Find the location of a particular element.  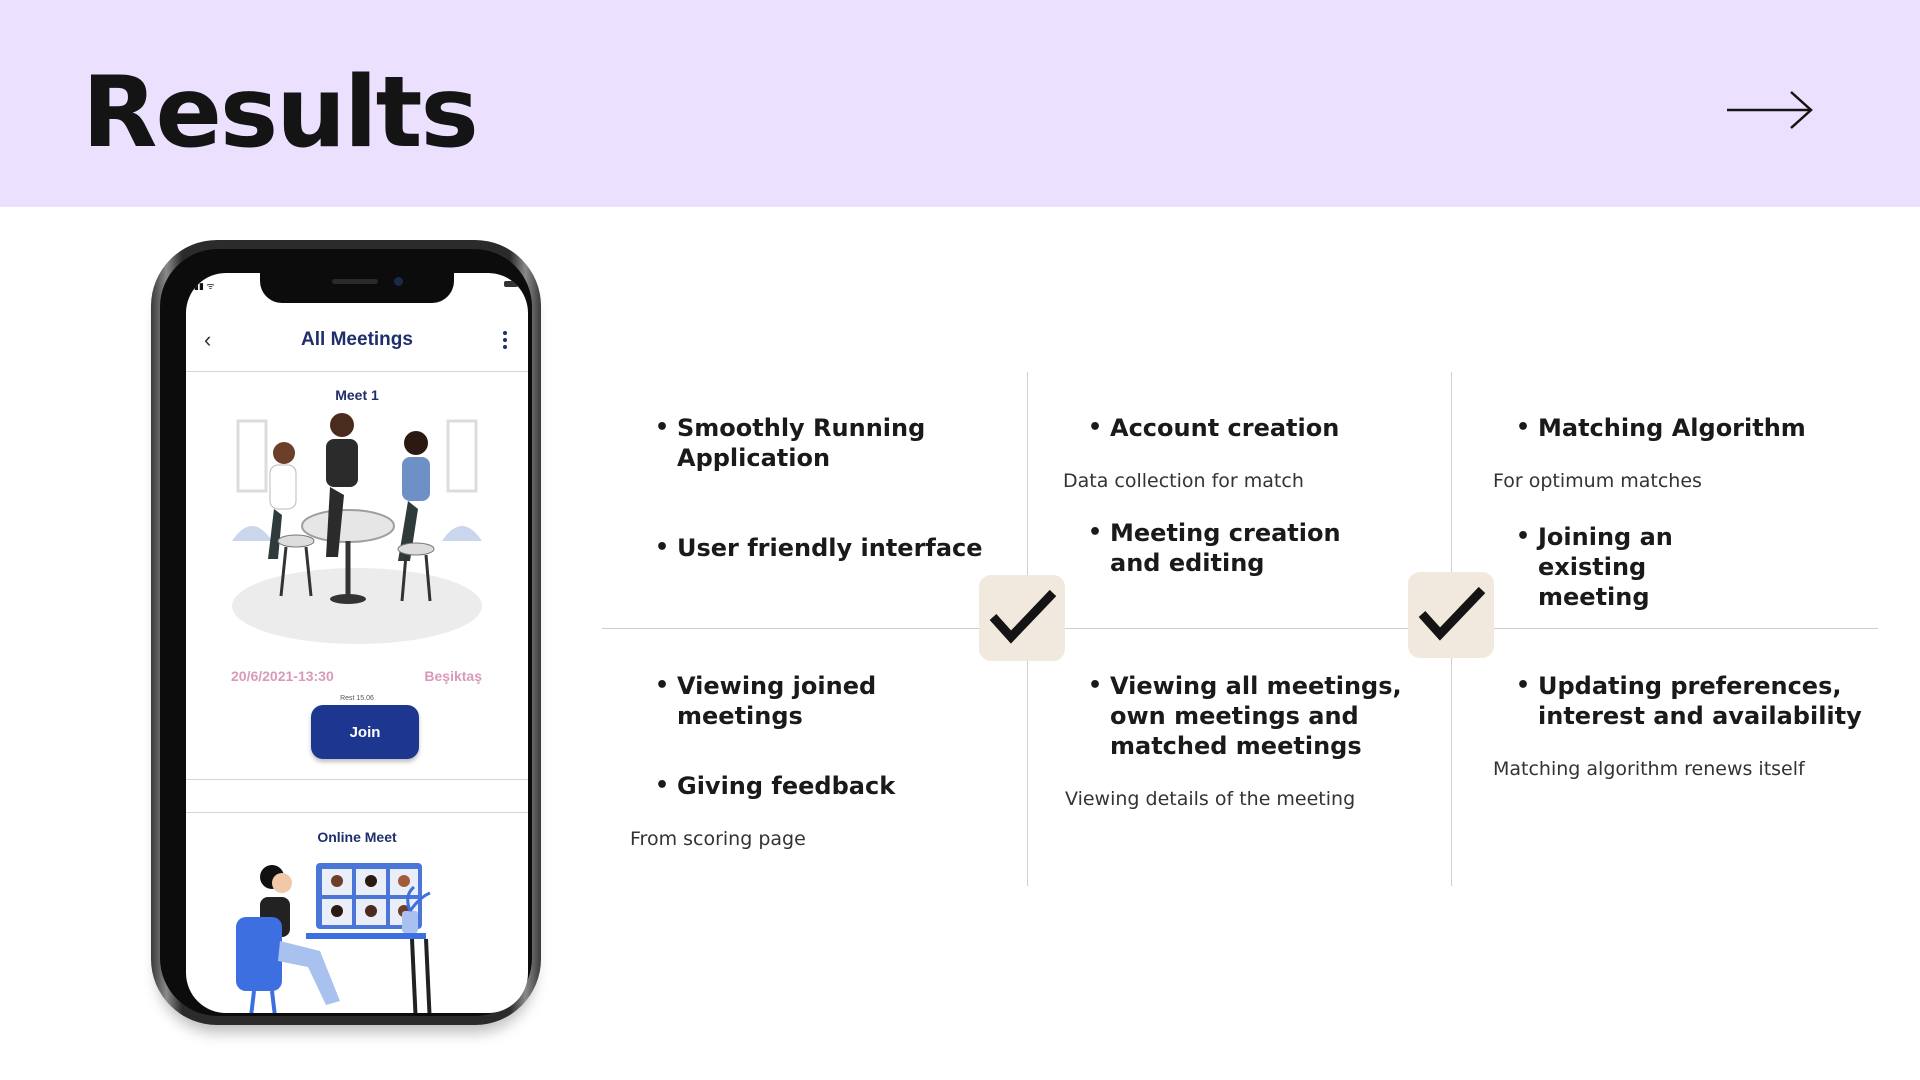

feature-item: Matching Algorithm is located at coordinates (1681, 428).